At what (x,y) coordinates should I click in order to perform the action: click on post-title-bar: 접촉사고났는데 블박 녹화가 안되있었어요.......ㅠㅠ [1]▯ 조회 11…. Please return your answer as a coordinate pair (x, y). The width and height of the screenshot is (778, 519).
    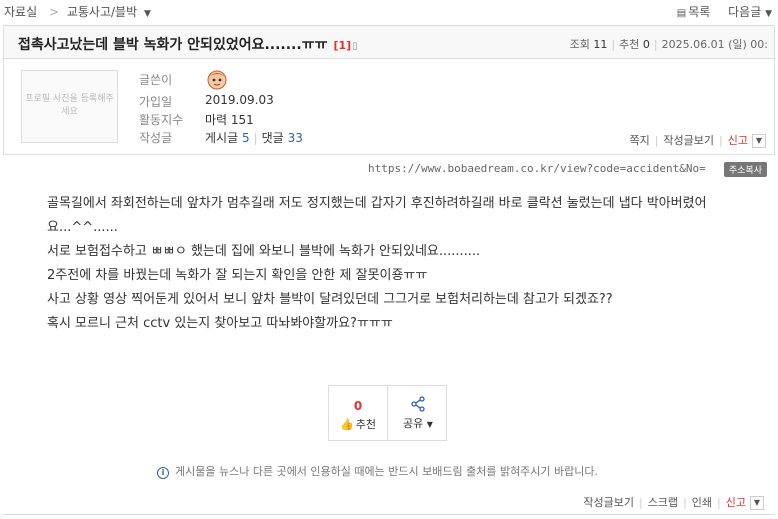
    Looking at the image, I should click on (389, 42).